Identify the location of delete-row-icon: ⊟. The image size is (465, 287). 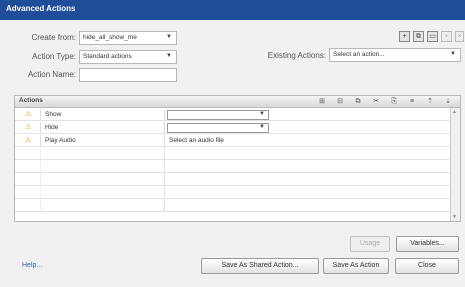
(340, 102).